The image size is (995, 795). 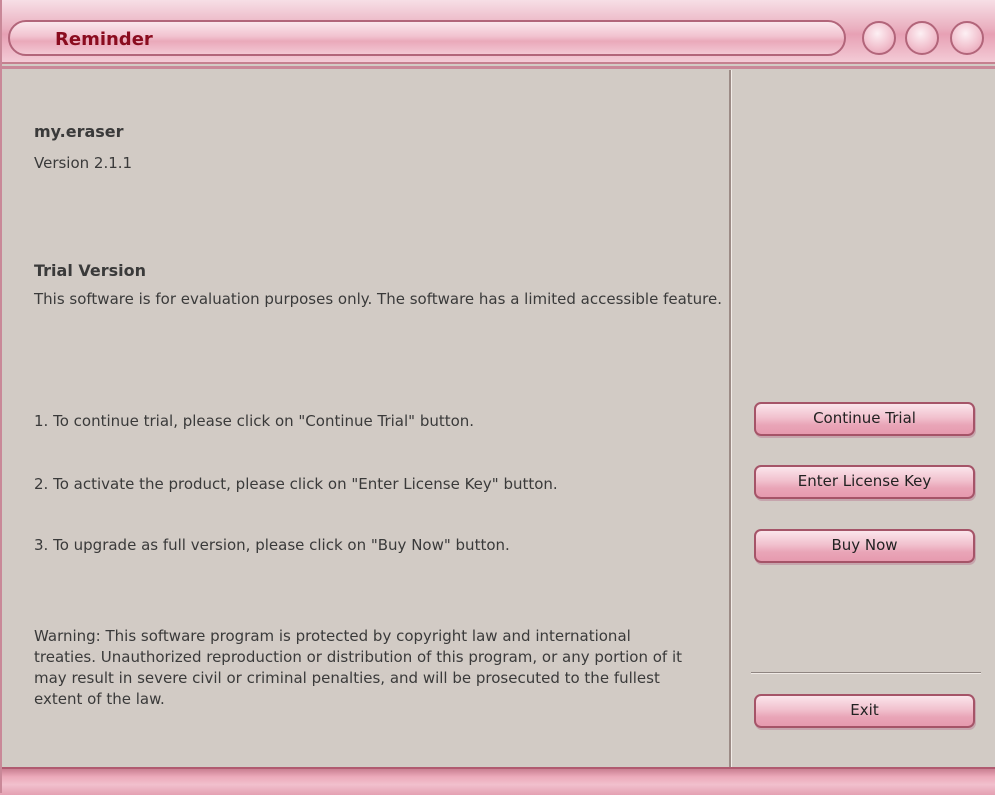 I want to click on horizontal-divider, so click(x=866, y=673).